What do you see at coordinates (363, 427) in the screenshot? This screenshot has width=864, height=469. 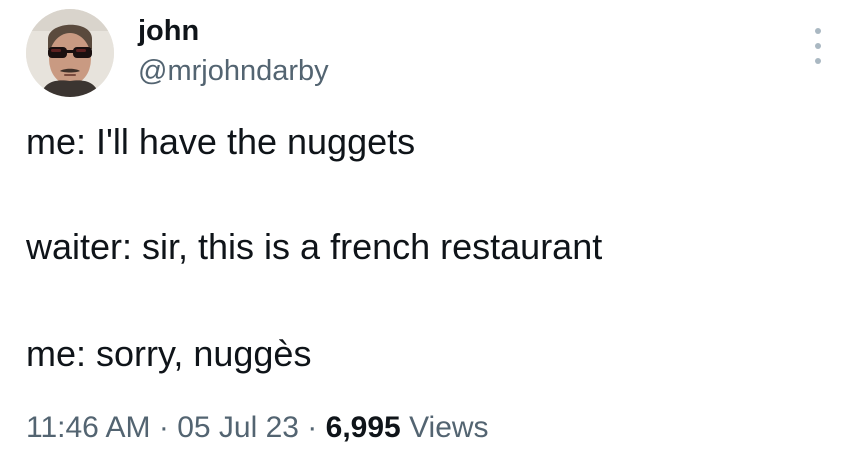 I see `views-count: 6,995` at bounding box center [363, 427].